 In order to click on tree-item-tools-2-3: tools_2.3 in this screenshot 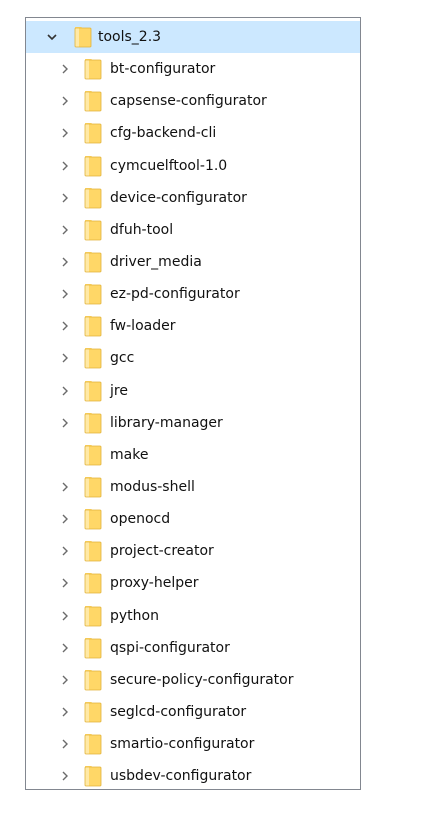, I will do `click(193, 37)`.